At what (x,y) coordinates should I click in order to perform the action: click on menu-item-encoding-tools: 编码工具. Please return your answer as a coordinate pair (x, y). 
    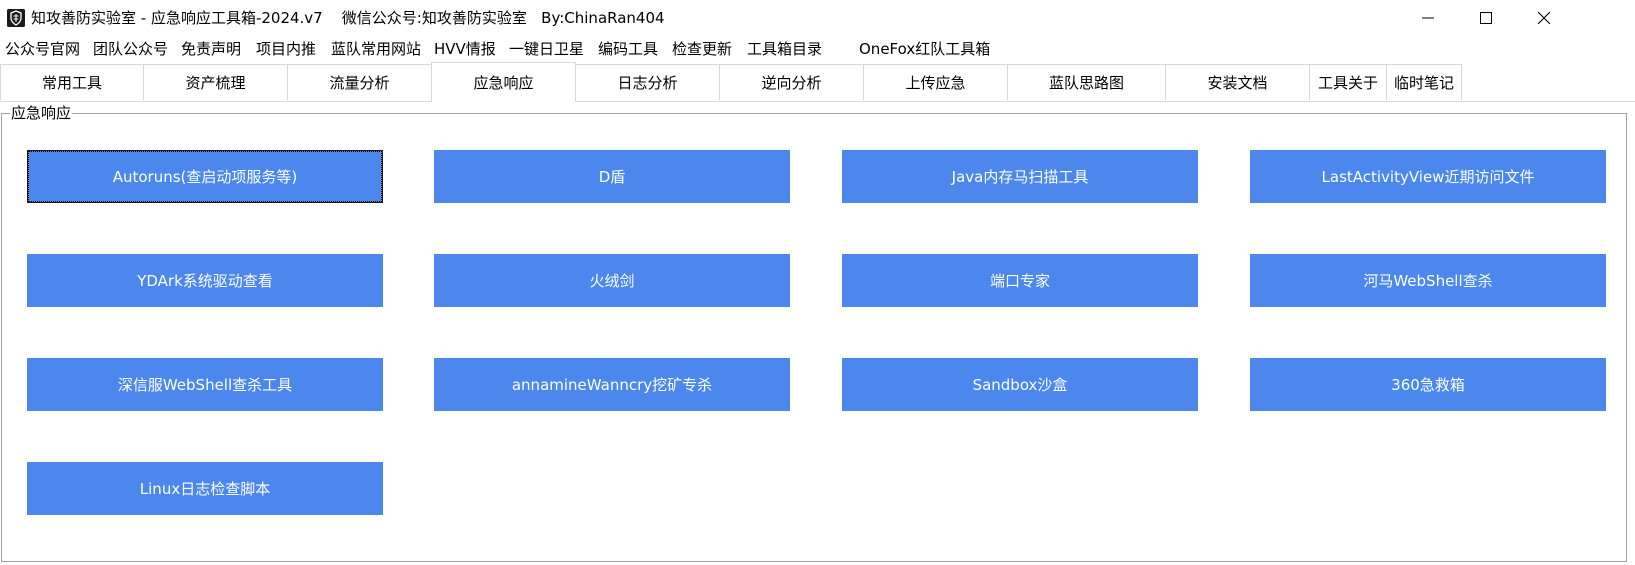
    Looking at the image, I should click on (628, 49).